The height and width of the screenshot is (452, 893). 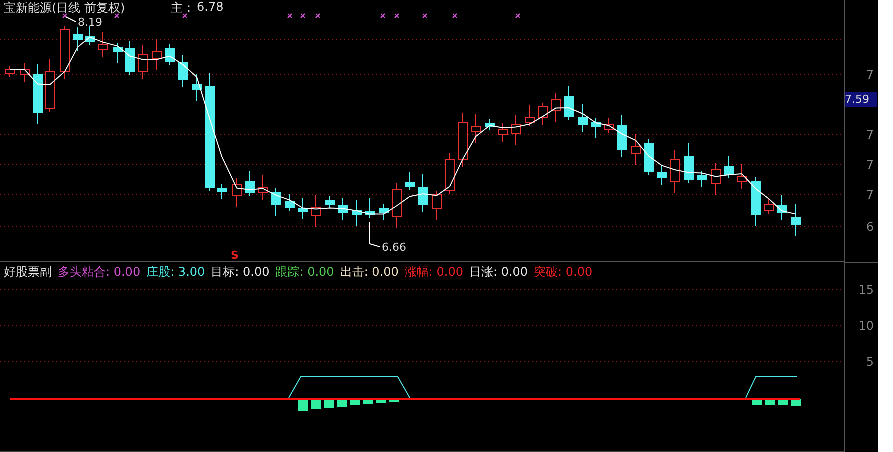 What do you see at coordinates (240, 272) in the screenshot?
I see `legend-item: 目标: 0.00` at bounding box center [240, 272].